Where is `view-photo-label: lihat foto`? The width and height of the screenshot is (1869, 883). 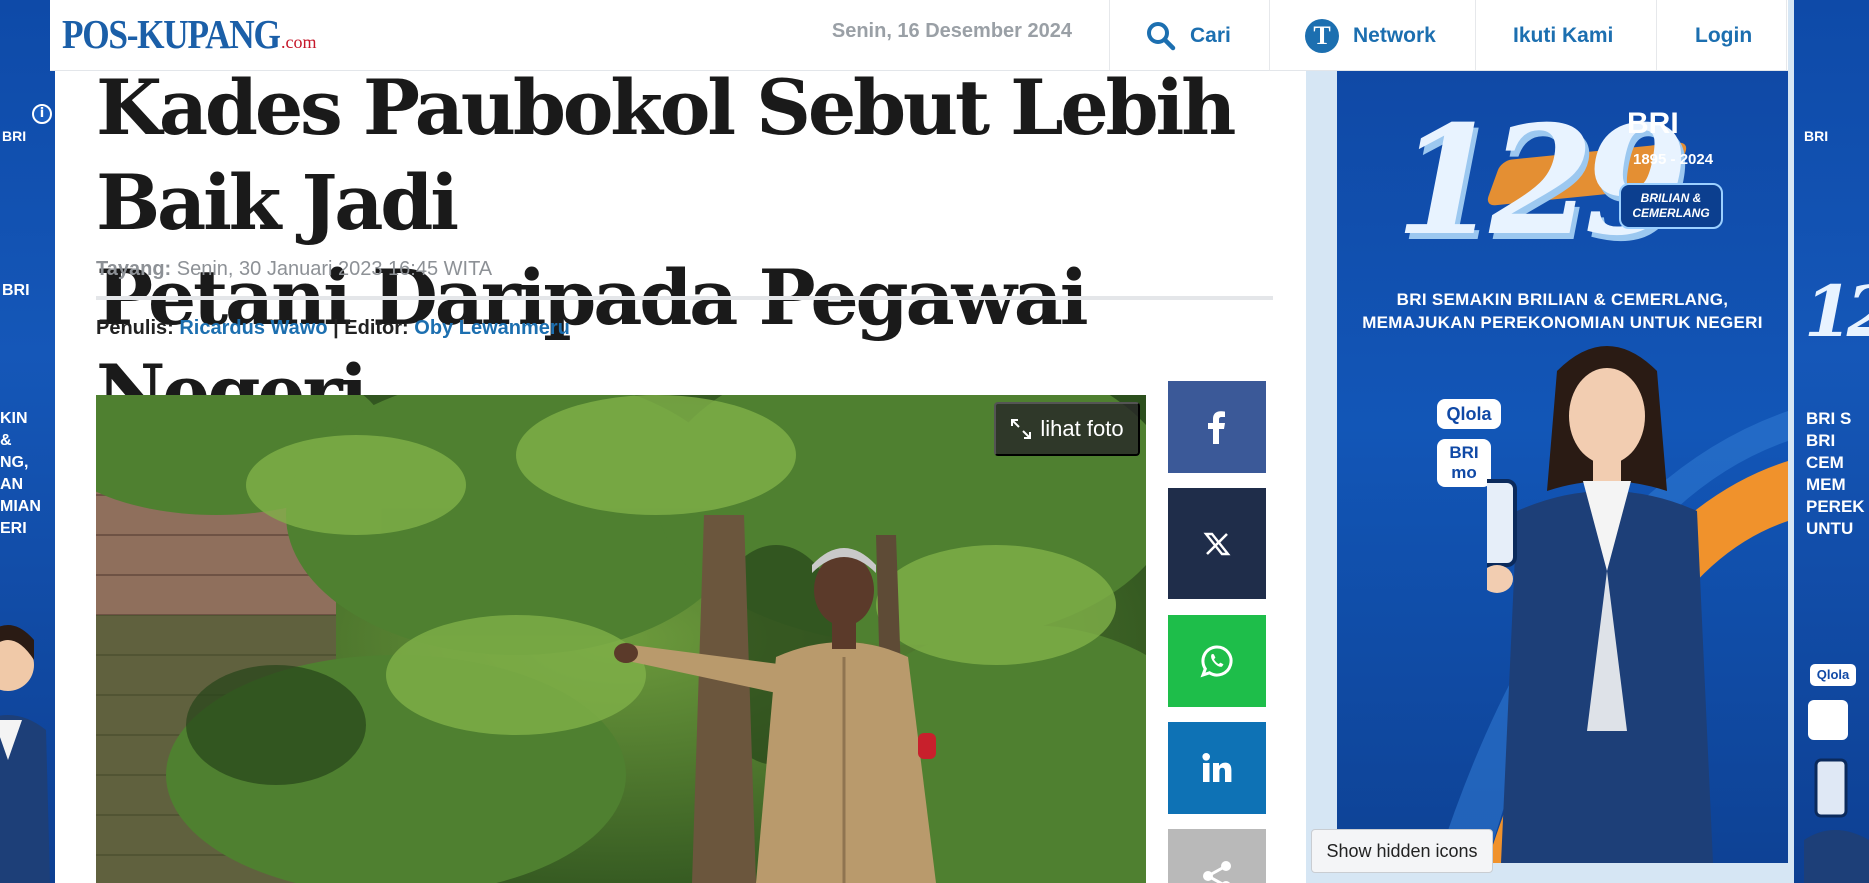
view-photo-label: lihat foto is located at coordinates (1082, 428).